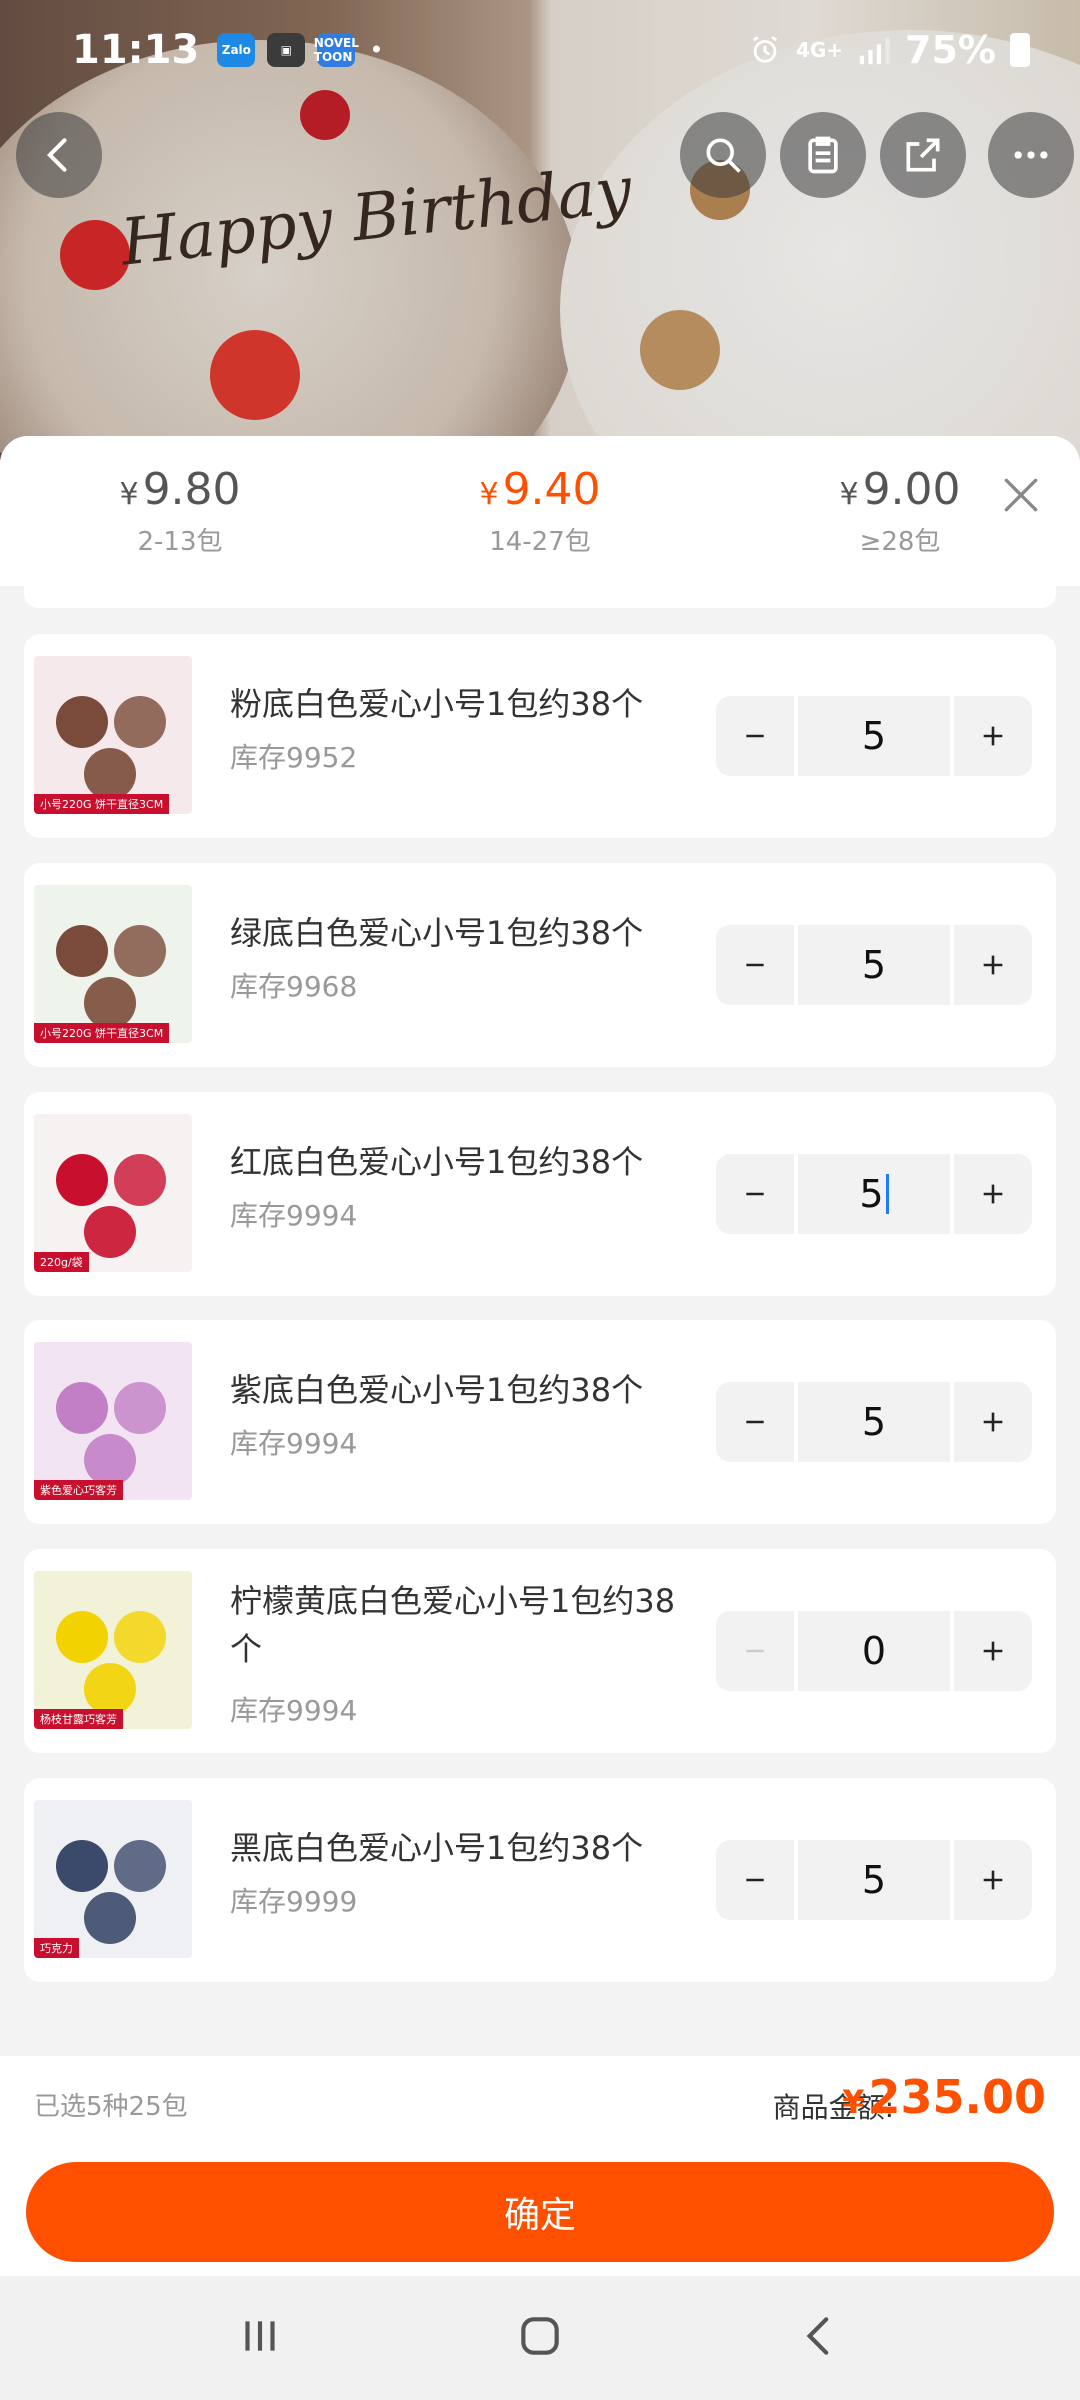 The width and height of the screenshot is (1080, 2400). I want to click on price-tier: ¥9.40 14-27包, so click(540, 511).